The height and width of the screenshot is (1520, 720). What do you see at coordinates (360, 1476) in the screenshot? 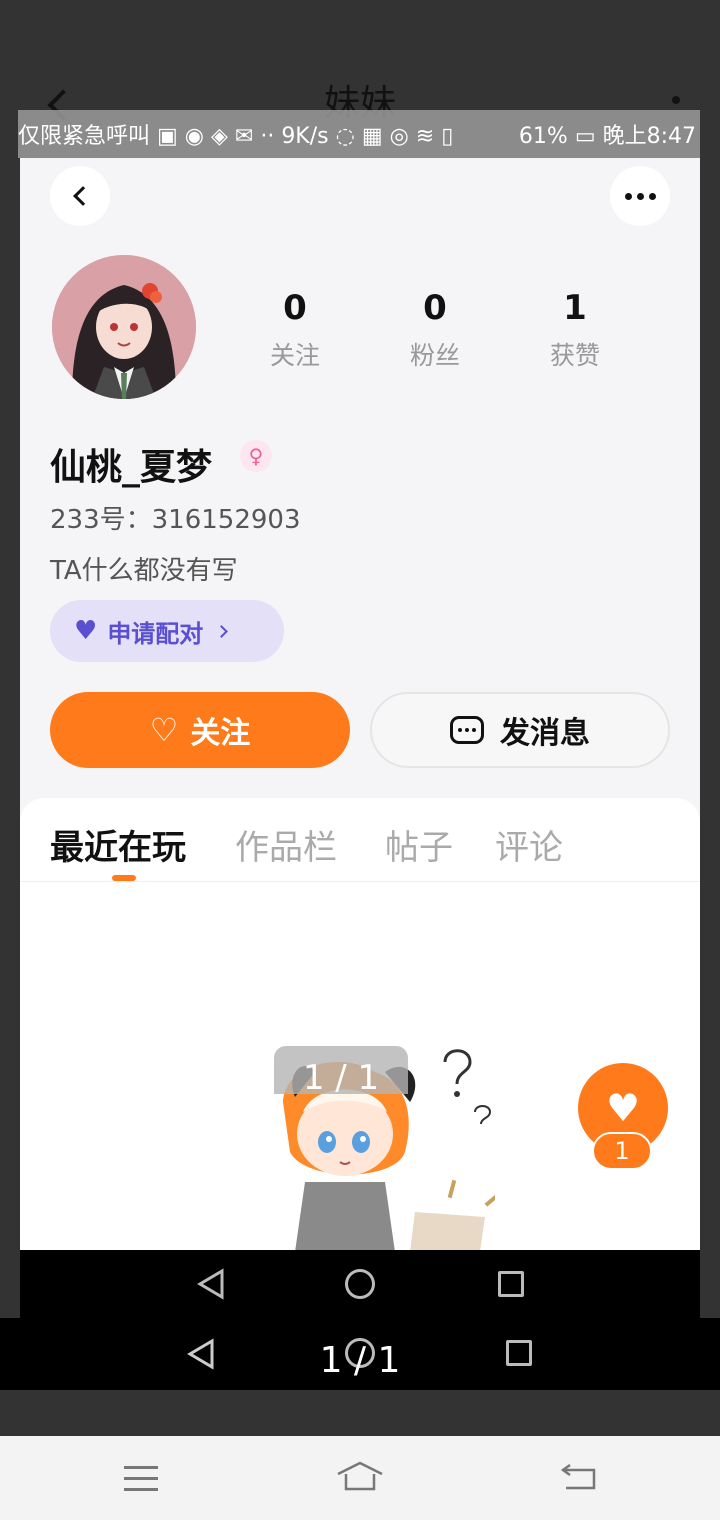
I see `home-icon` at bounding box center [360, 1476].